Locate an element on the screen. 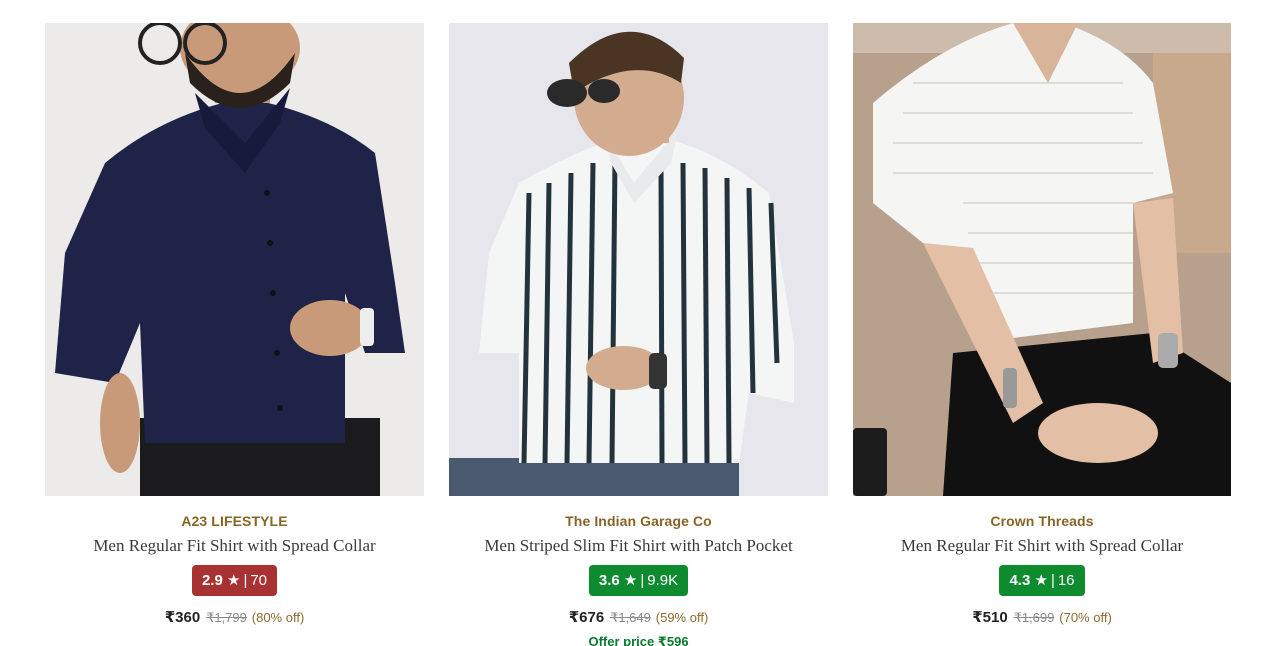 This screenshot has width=1284, height=646. rating-badge: 3.6 ★ | 9.9K is located at coordinates (638, 580).